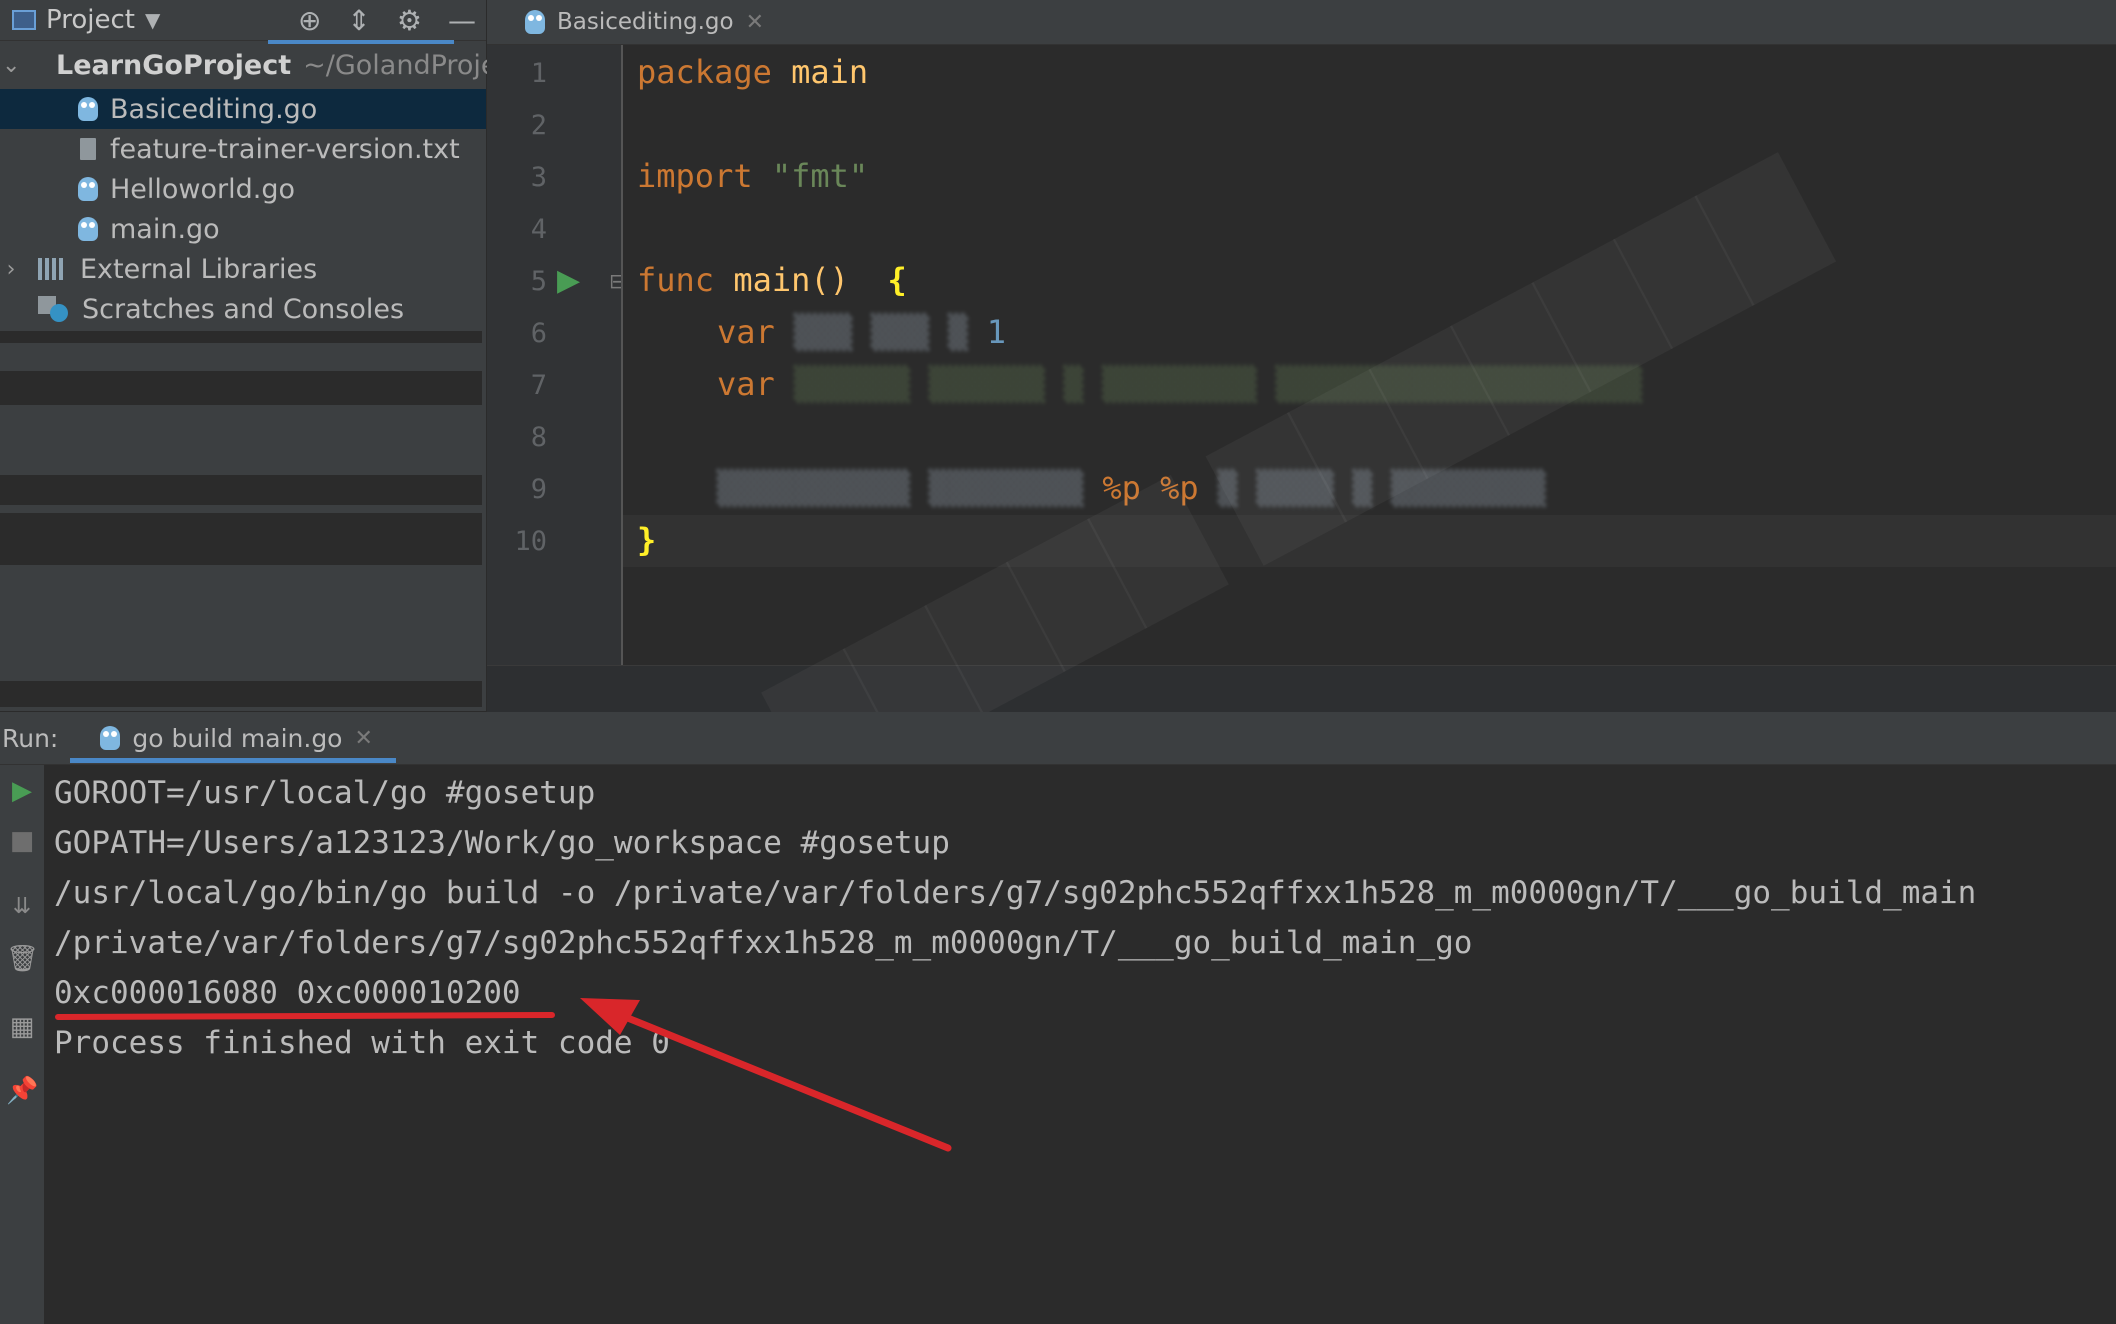 The width and height of the screenshot is (2116, 1324). Describe the element at coordinates (503, 1075) in the screenshot. I see `annotation-overlay` at that location.